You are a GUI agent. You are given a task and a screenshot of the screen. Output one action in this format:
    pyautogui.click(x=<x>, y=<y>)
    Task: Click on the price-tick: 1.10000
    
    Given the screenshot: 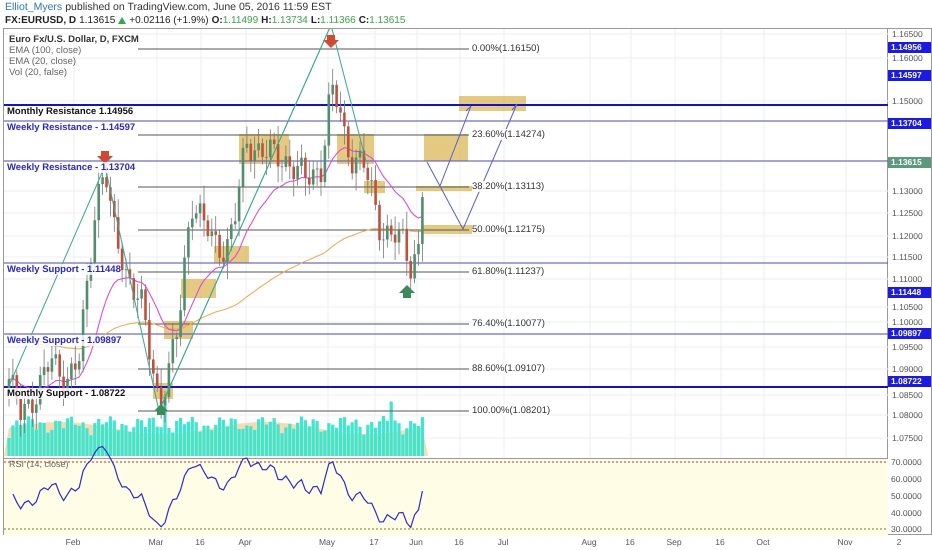 What is the action you would take?
    pyautogui.click(x=907, y=322)
    